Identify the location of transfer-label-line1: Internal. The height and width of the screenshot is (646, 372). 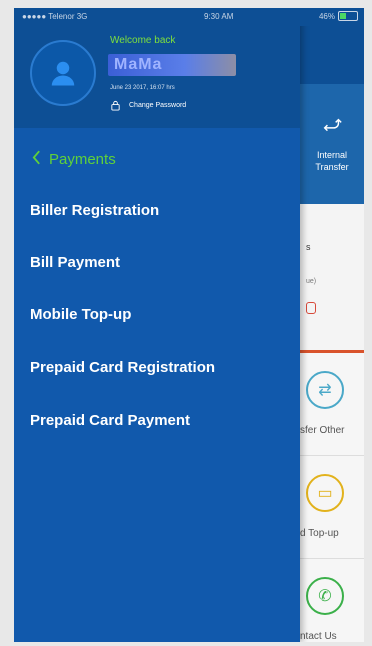
(332, 155).